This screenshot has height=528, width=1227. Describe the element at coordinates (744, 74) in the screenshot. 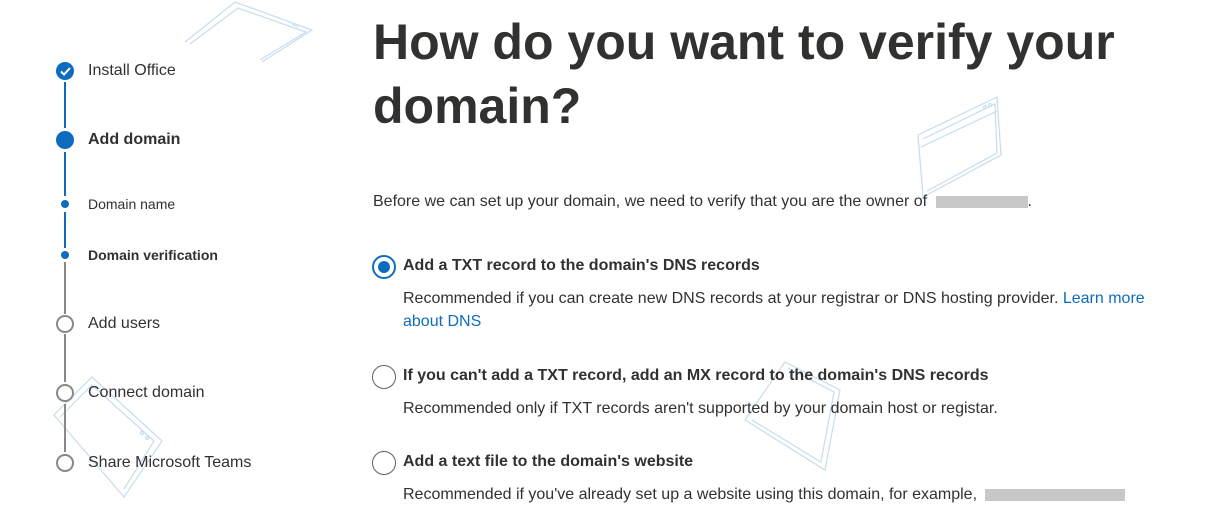

I see `page-title: How do you want to verify your domain?` at that location.